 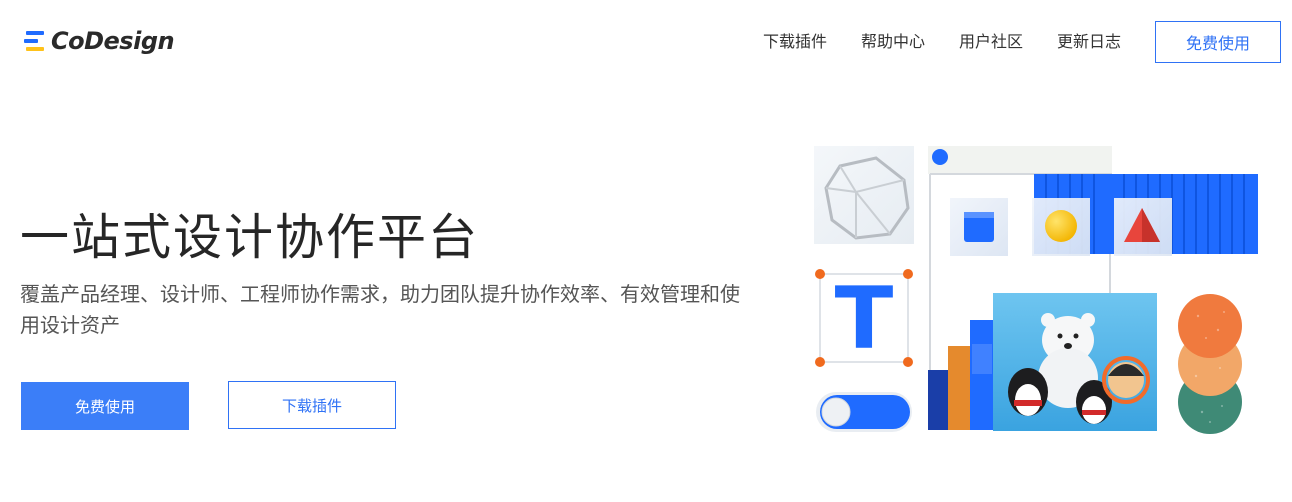 I want to click on brand-name: CoDesign, so click(x=113, y=41).